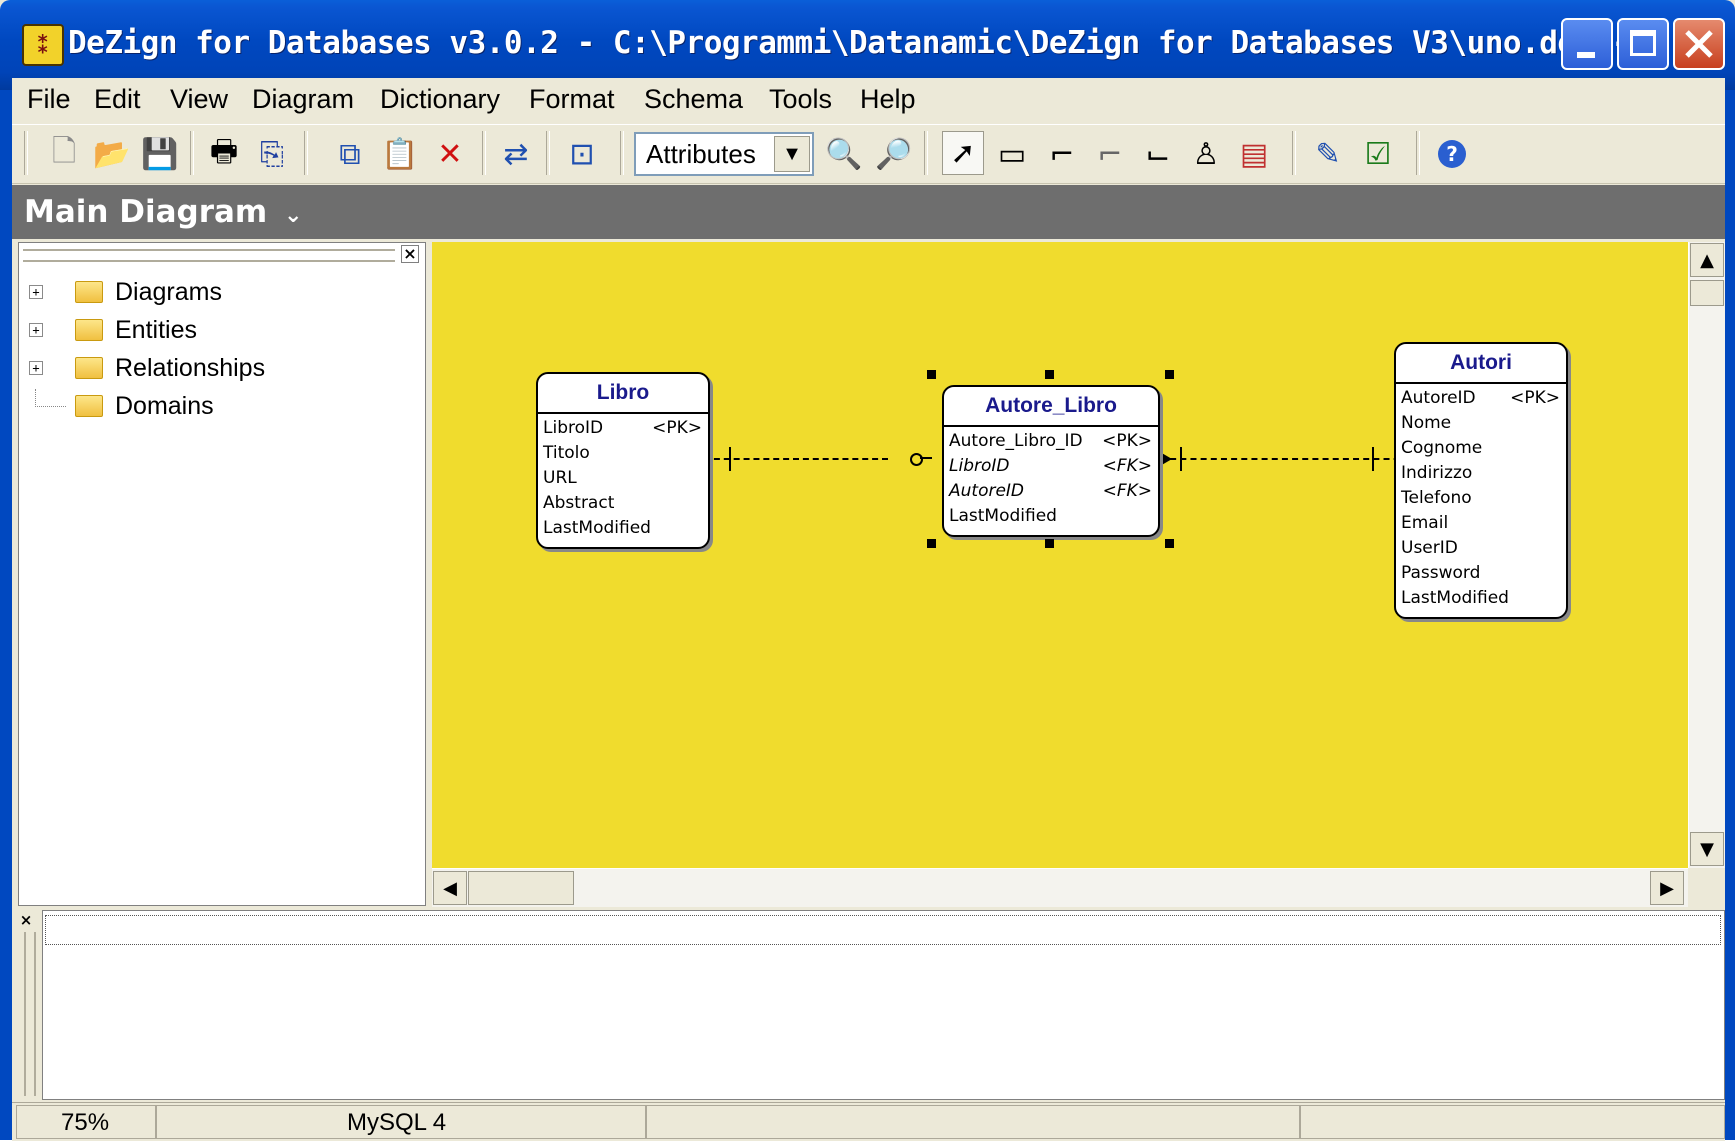 The width and height of the screenshot is (1735, 1141). I want to click on report-icon: ☑, so click(1378, 154).